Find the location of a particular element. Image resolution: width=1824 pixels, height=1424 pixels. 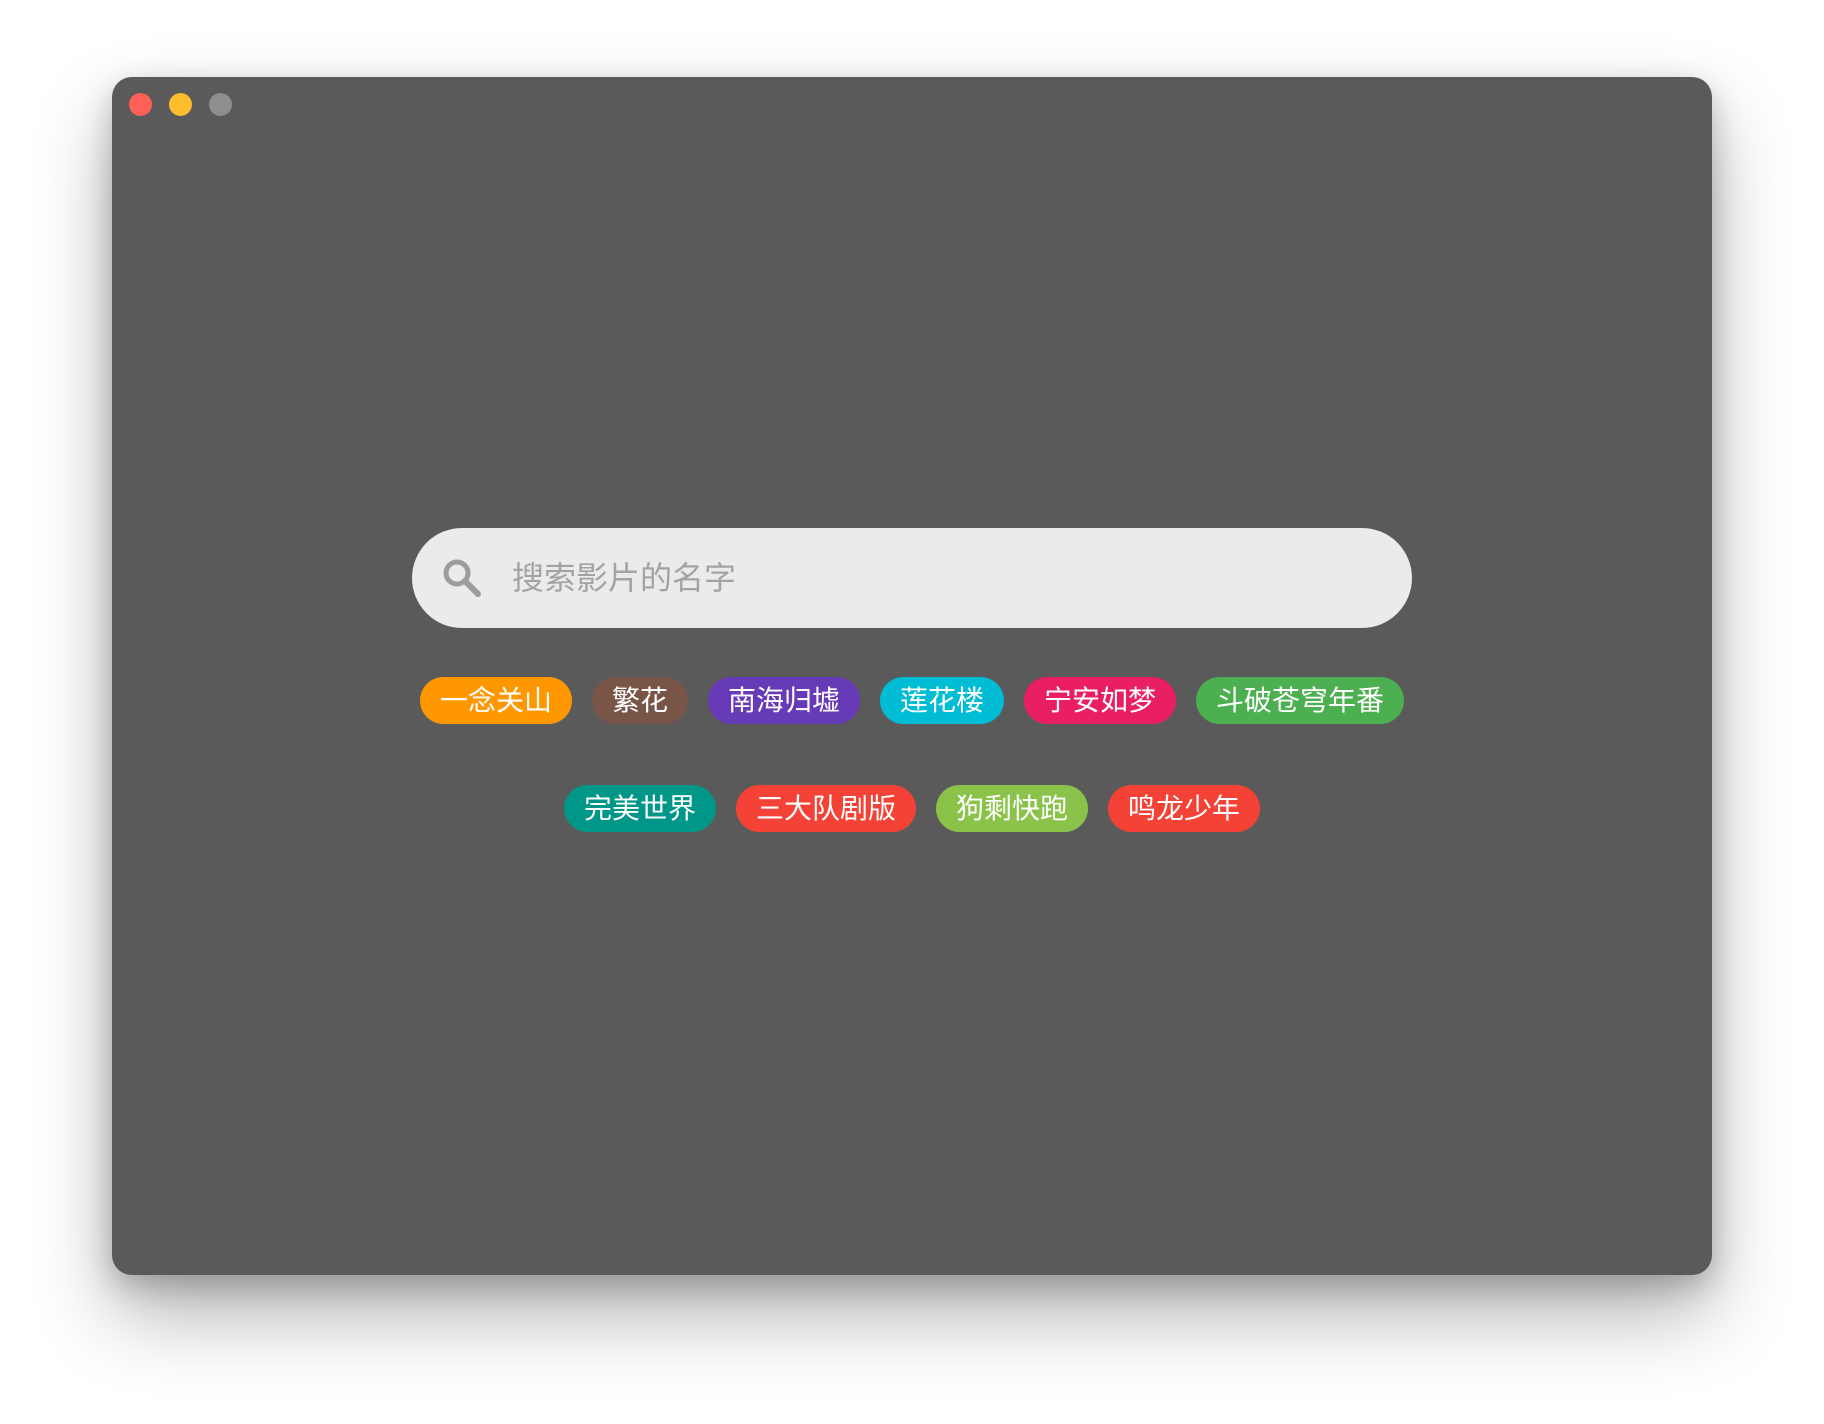

tag-chip: 三大队剧版 is located at coordinates (825, 808).